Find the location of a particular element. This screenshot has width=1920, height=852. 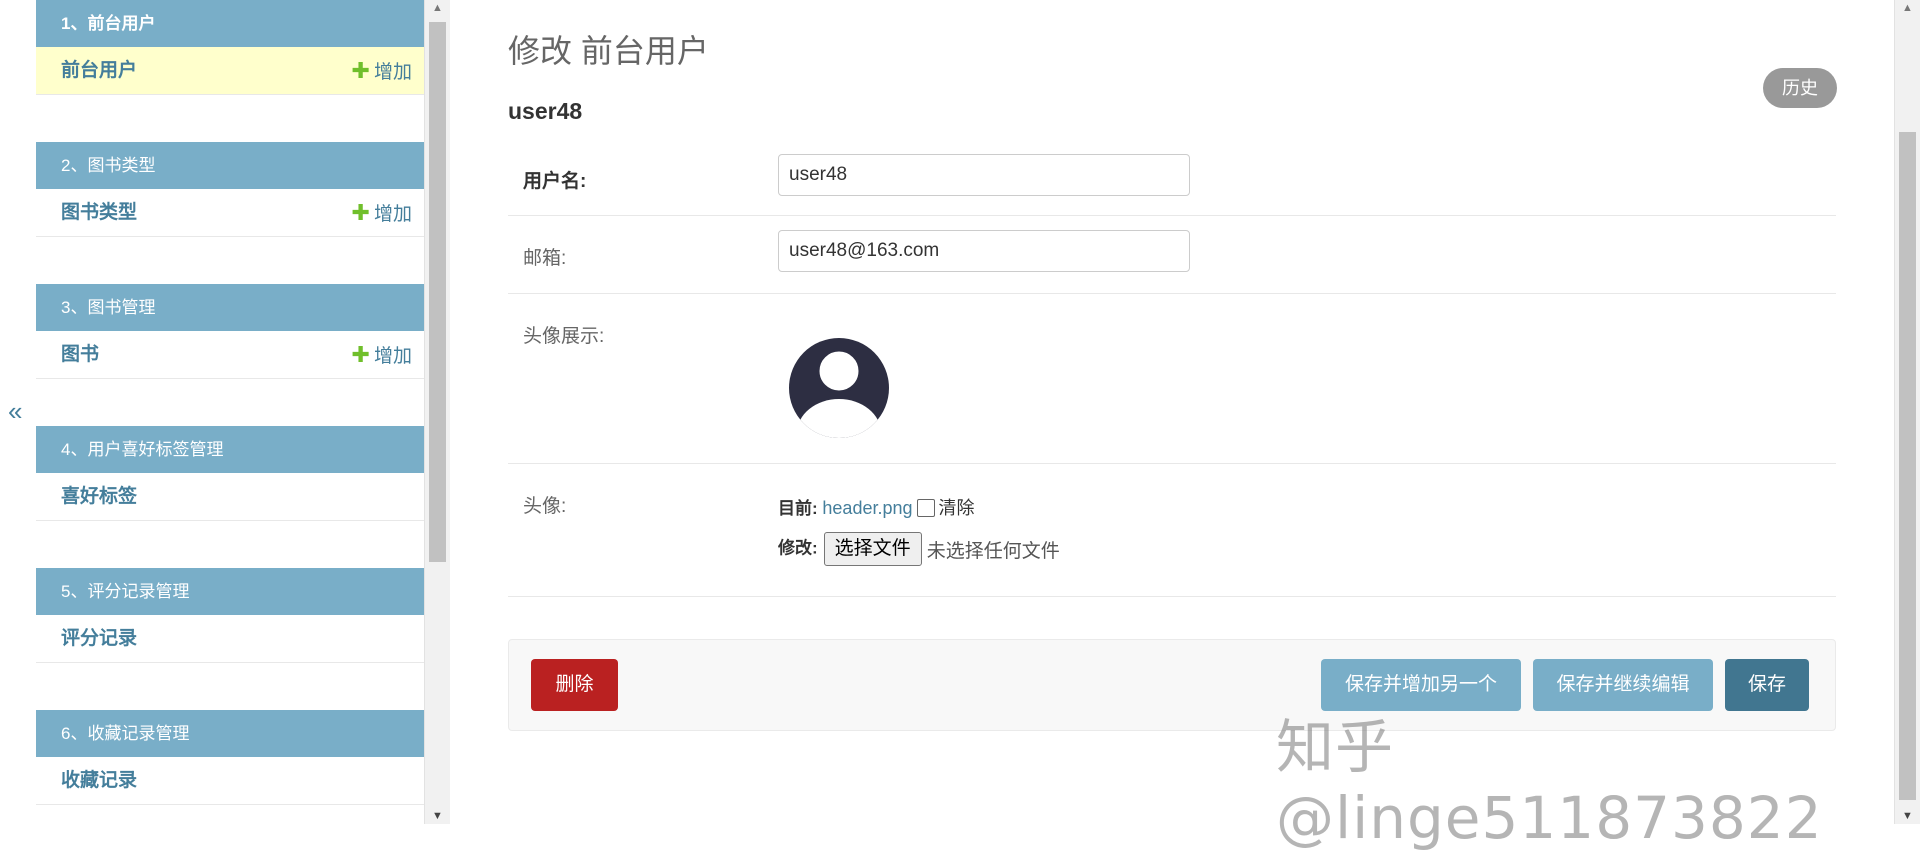

sidebar-item-ratings: 评分记录 is located at coordinates (230, 639).